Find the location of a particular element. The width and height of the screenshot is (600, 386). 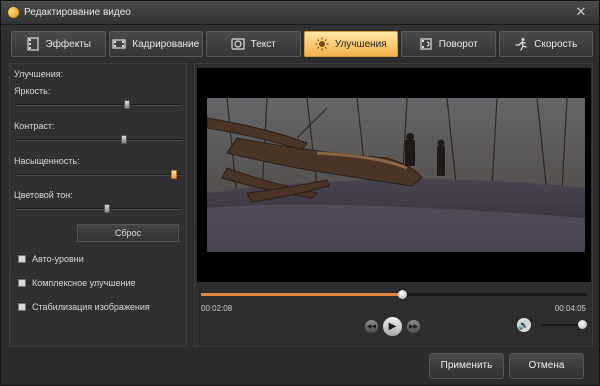

tab-effects: Эффекты is located at coordinates (58, 44).